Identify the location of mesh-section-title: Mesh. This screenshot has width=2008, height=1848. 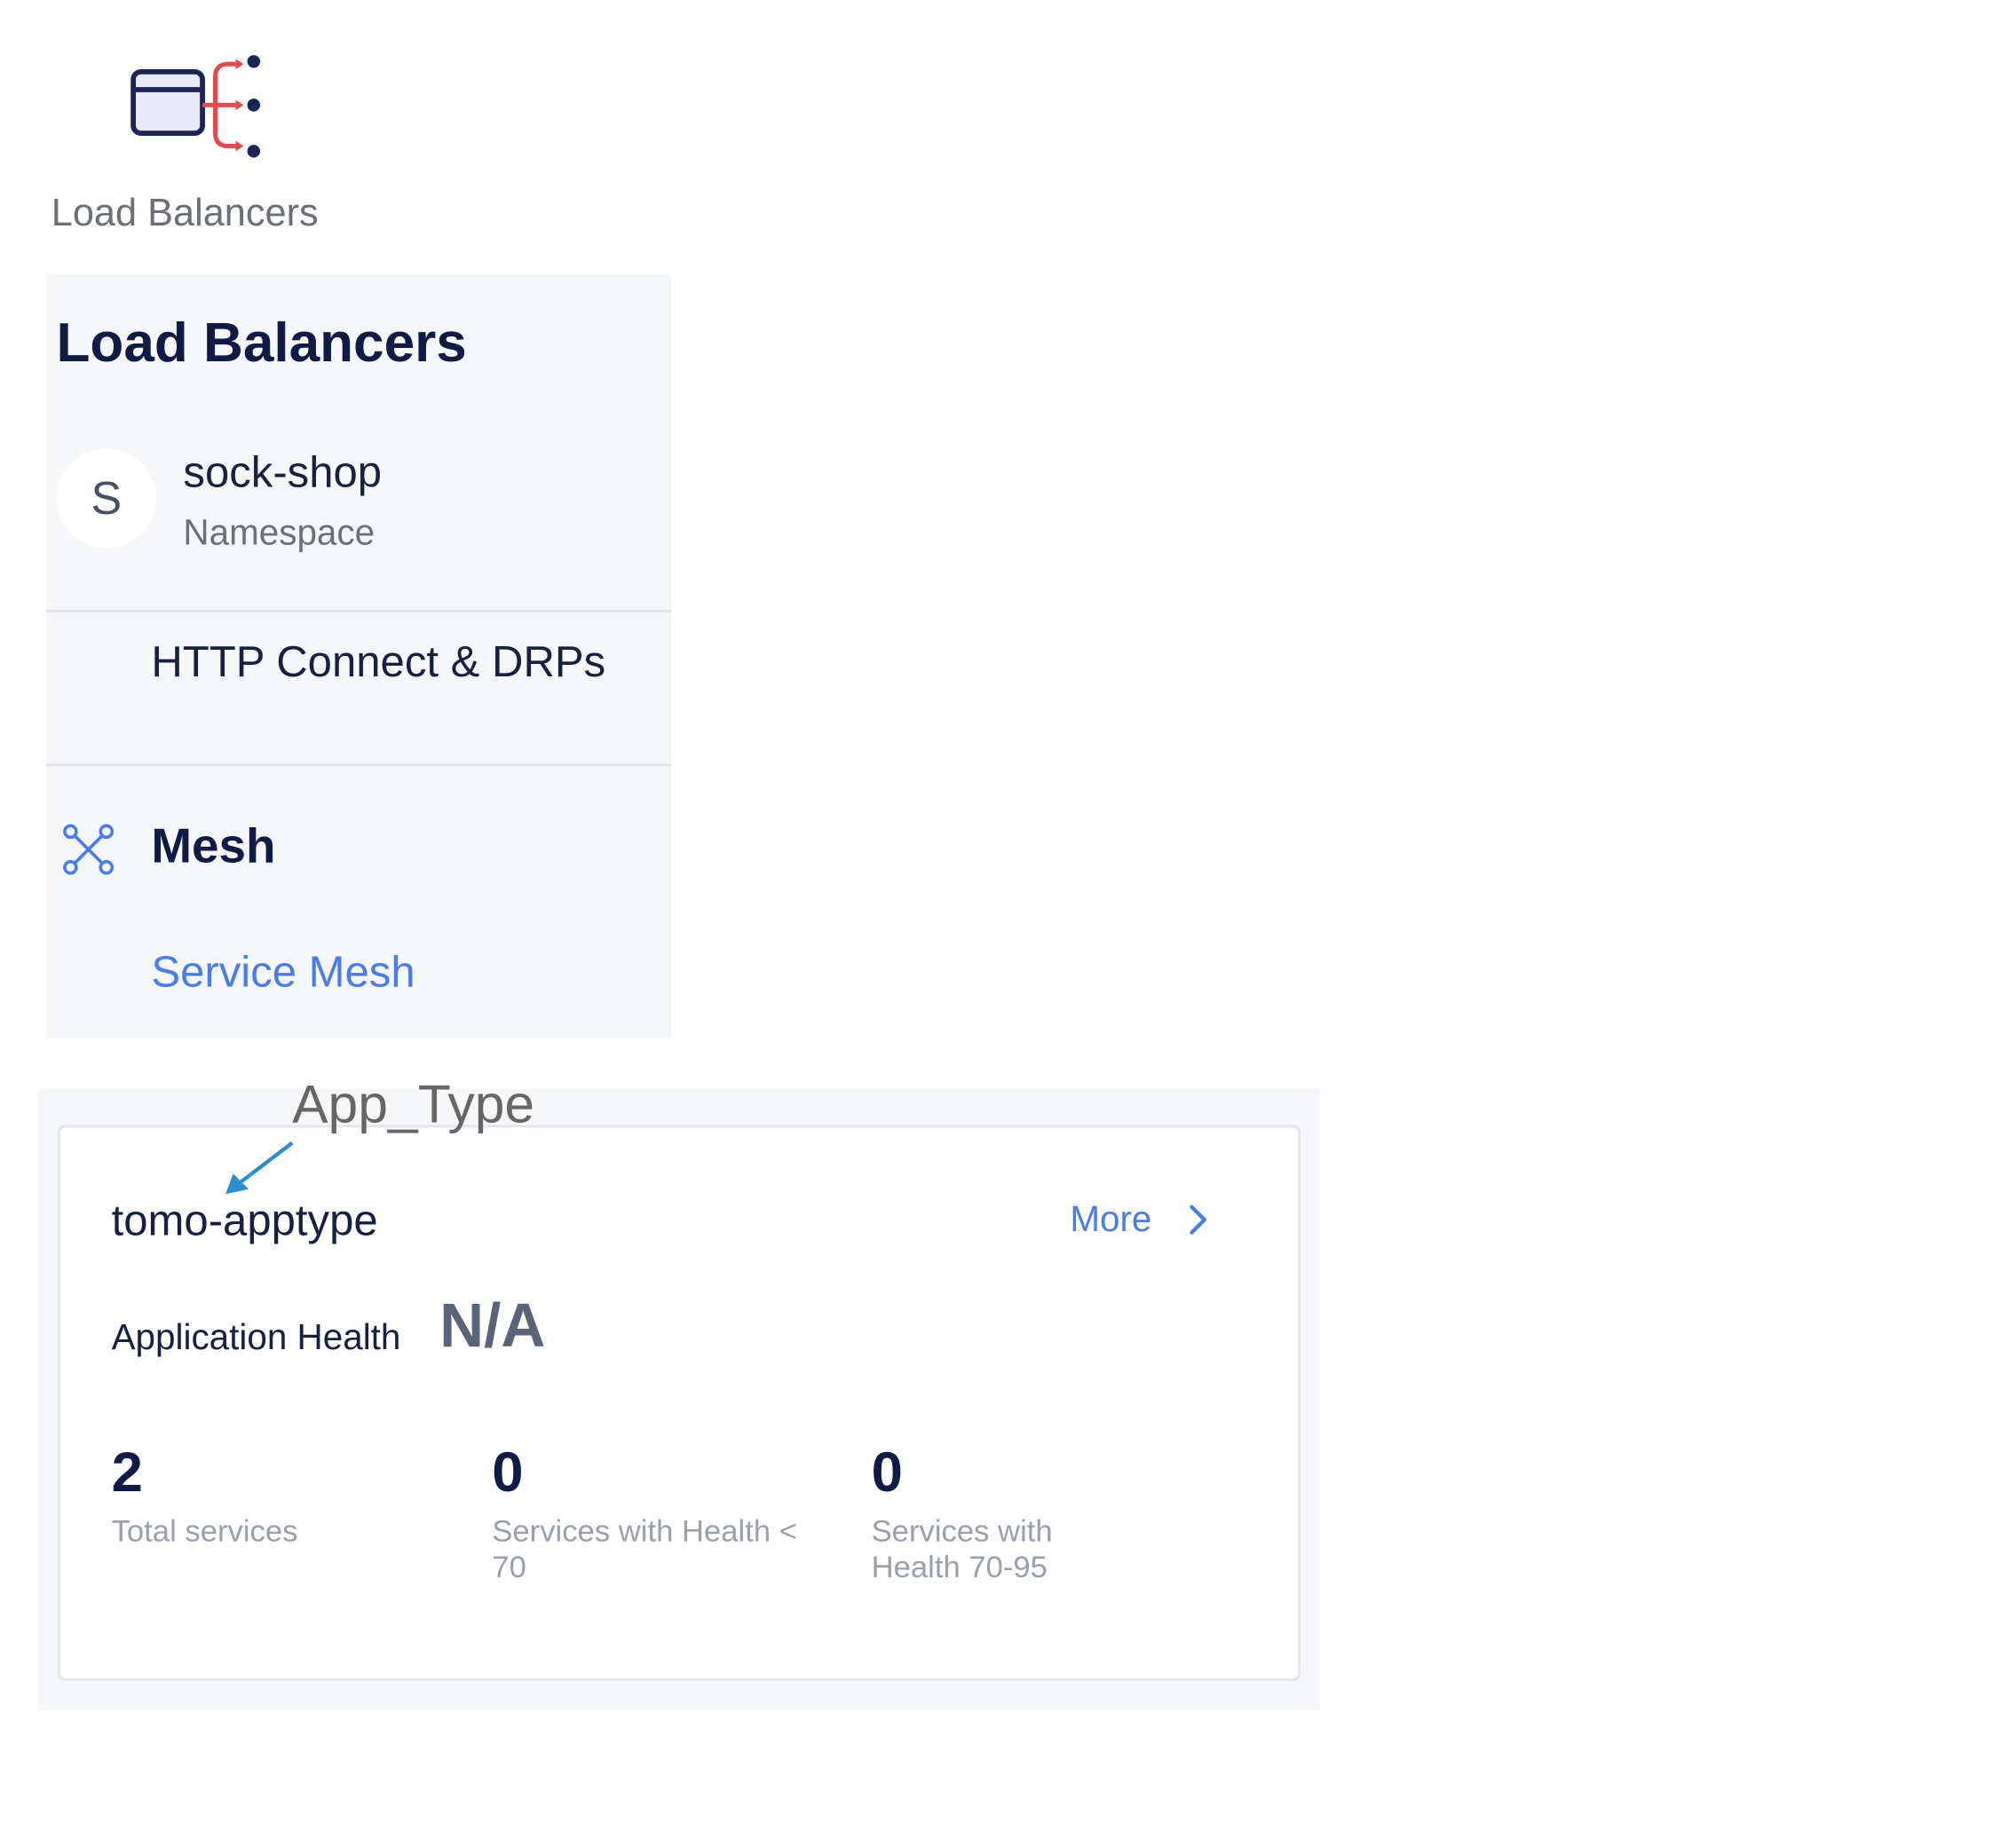
(213, 846).